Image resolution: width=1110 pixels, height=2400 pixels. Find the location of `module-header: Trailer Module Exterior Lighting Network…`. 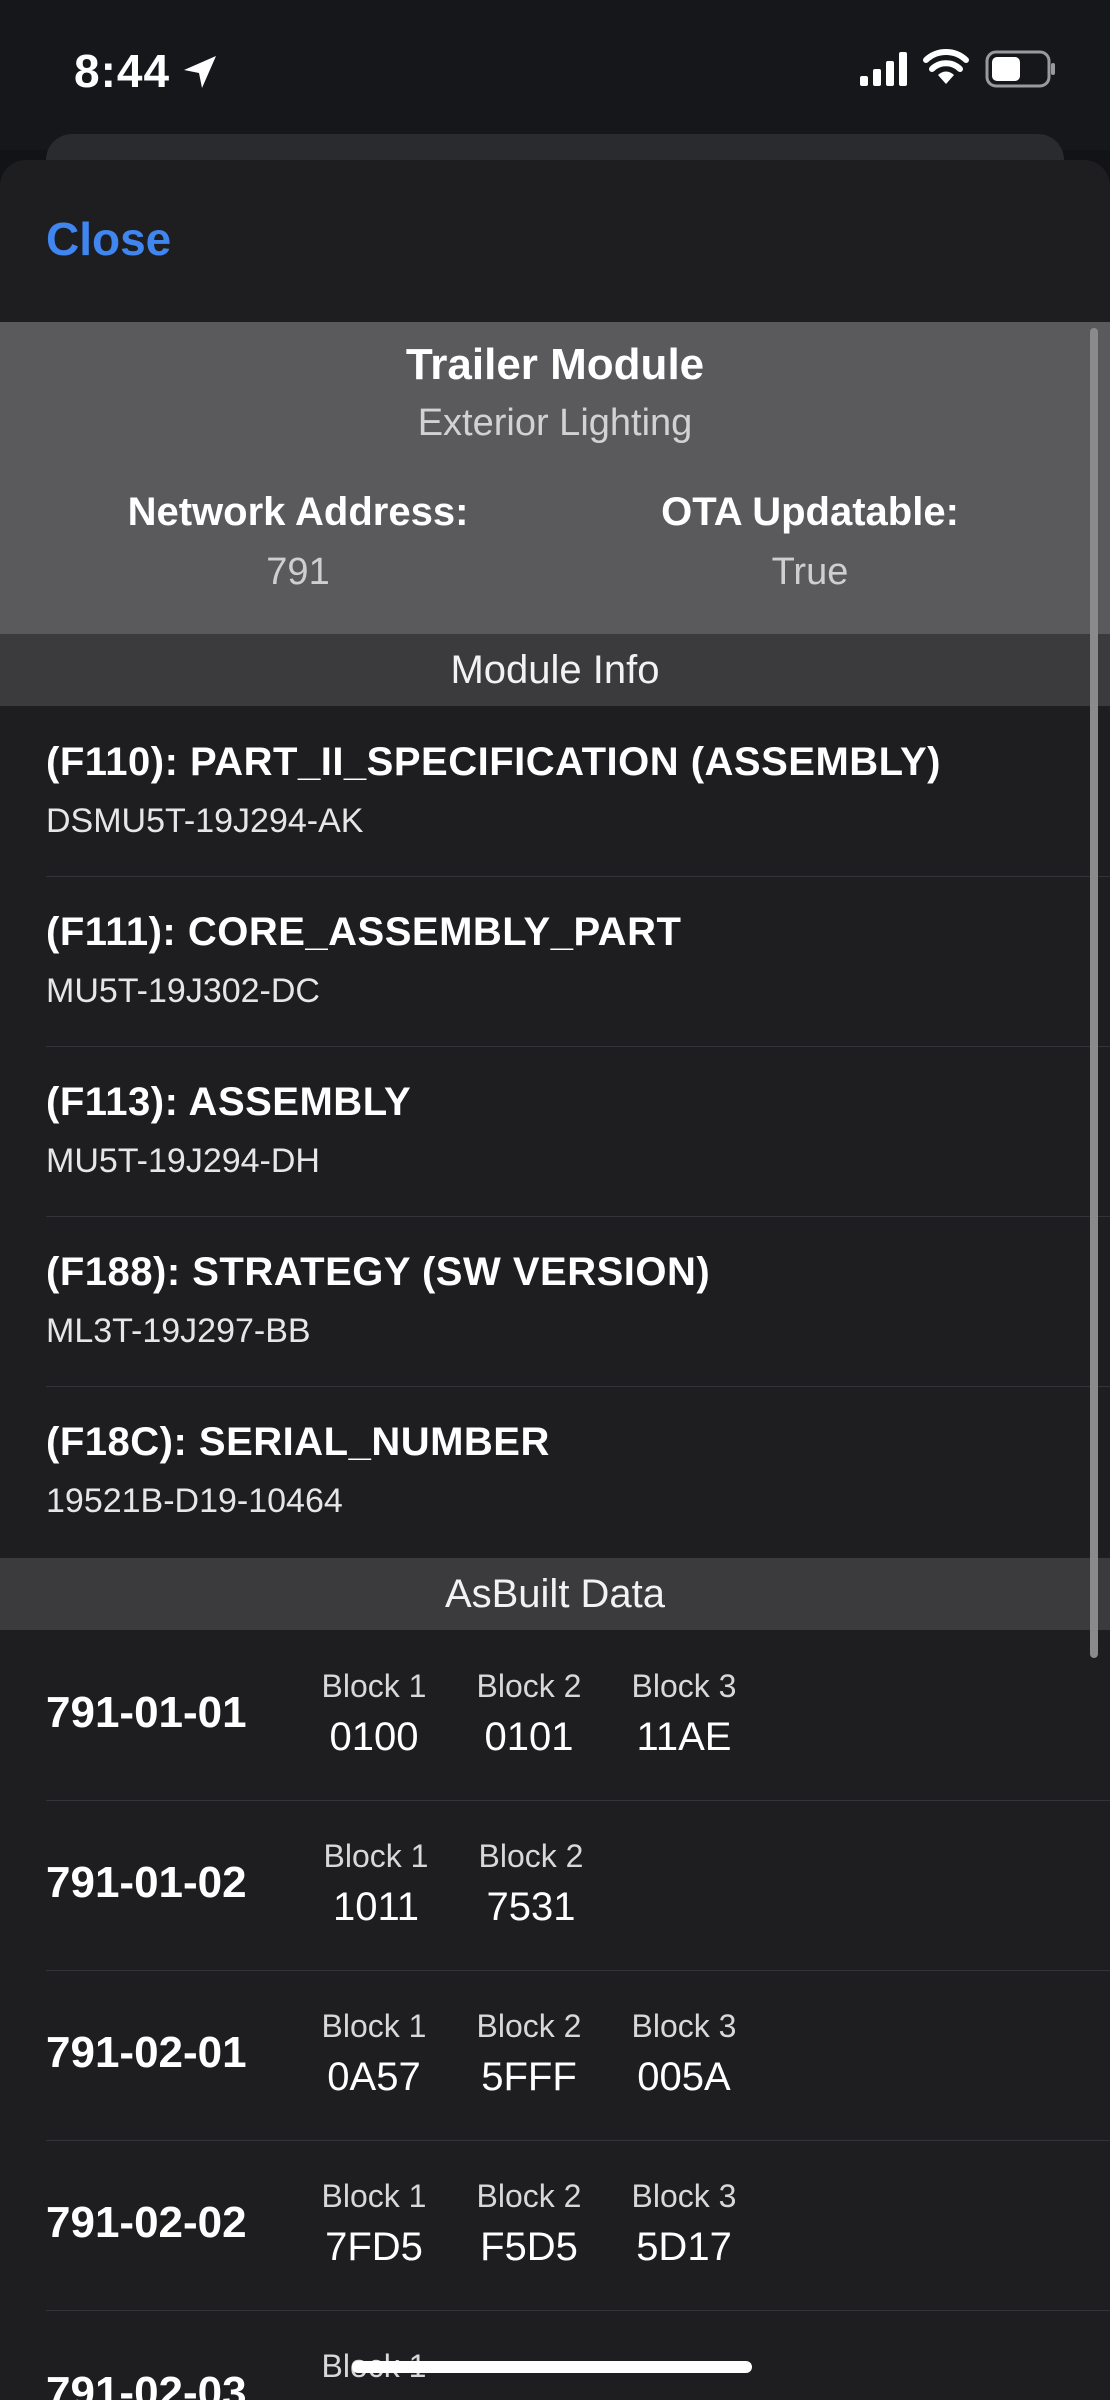

module-header: Trailer Module Exterior Lighting Network… is located at coordinates (555, 478).